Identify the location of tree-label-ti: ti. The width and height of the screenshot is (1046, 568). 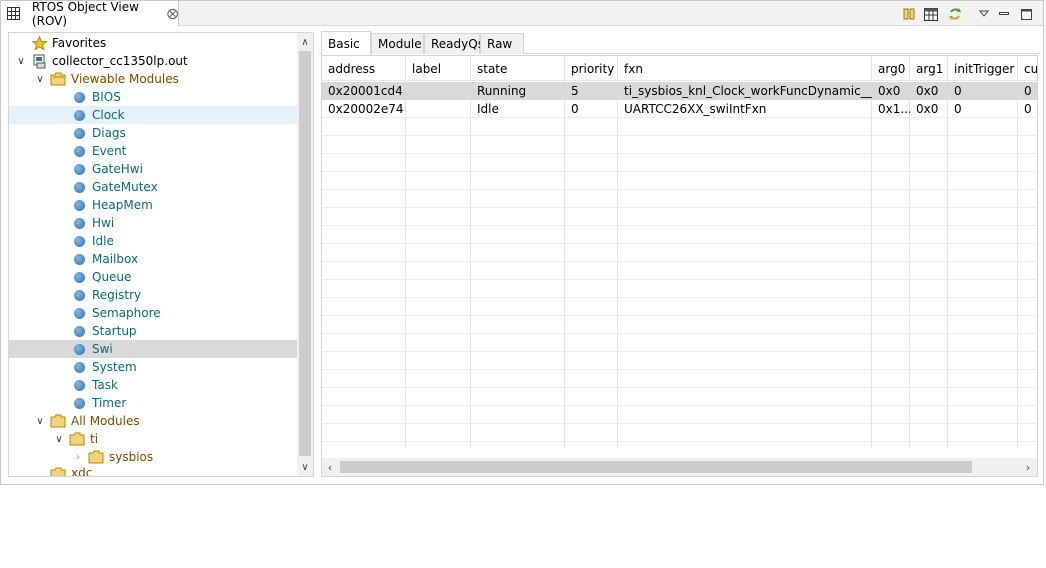
(94, 439).